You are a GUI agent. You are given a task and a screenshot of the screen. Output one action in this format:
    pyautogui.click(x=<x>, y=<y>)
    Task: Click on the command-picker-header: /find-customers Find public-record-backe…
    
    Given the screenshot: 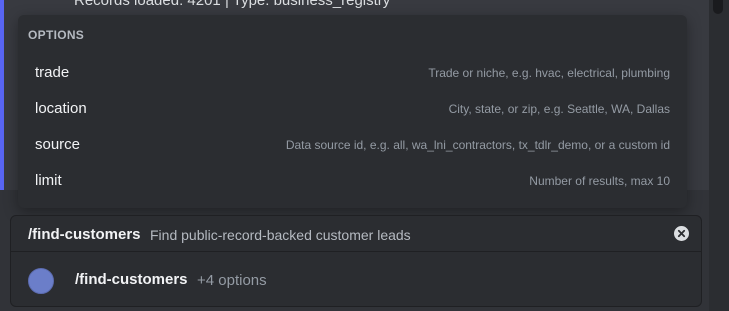 What is the action you would take?
    pyautogui.click(x=356, y=234)
    